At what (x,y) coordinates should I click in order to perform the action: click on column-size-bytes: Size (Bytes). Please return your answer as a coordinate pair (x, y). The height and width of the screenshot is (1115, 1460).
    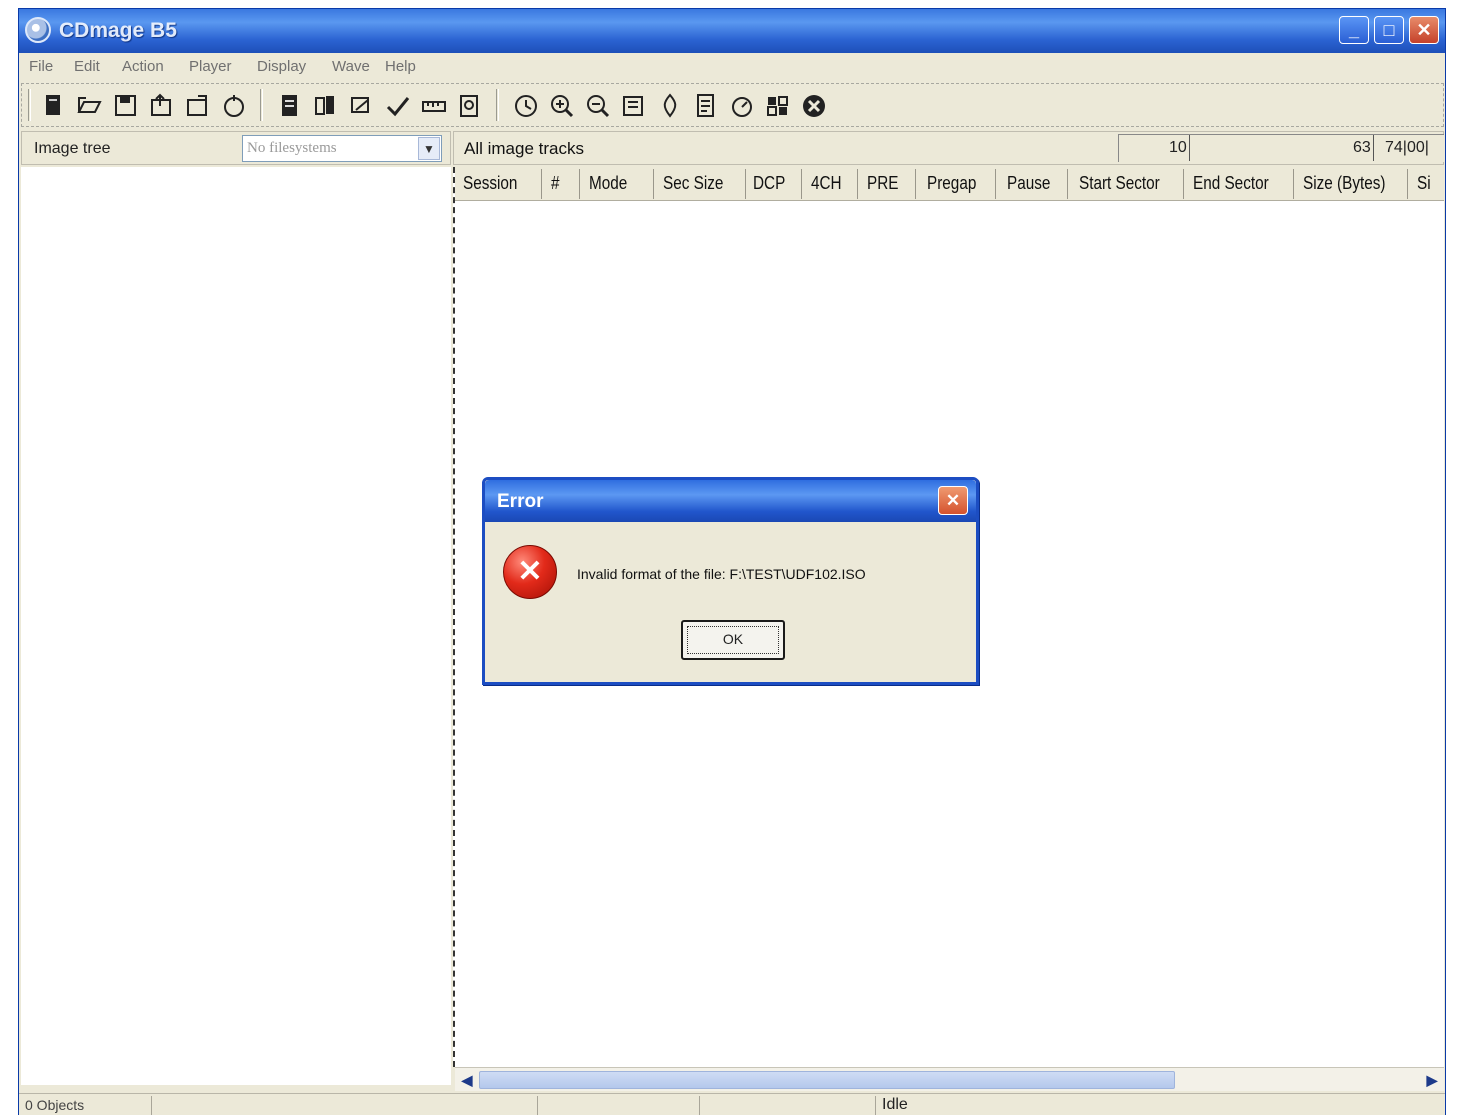
    Looking at the image, I should click on (1344, 183).